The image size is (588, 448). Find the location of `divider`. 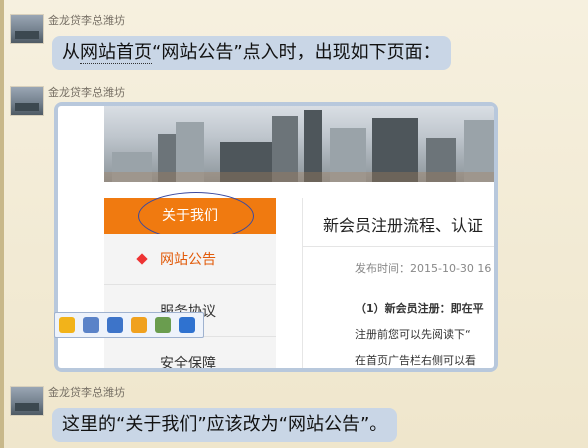

divider is located at coordinates (398, 246).